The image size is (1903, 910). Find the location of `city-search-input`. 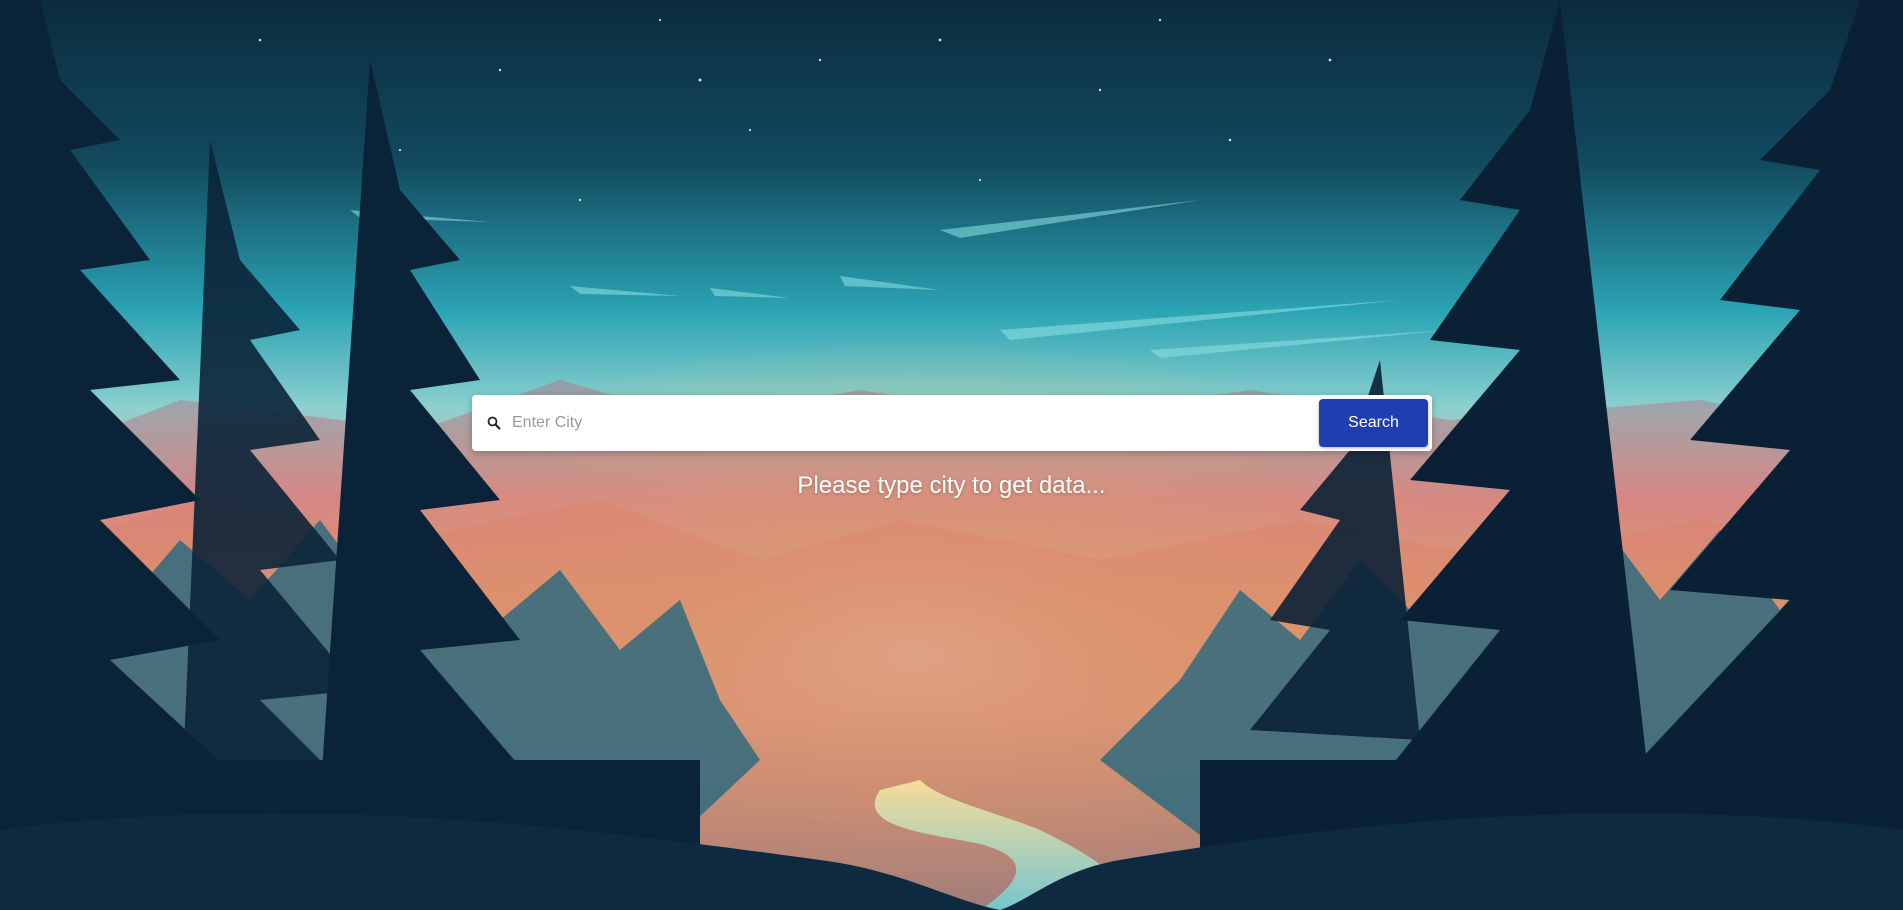

city-search-input is located at coordinates (913, 423).